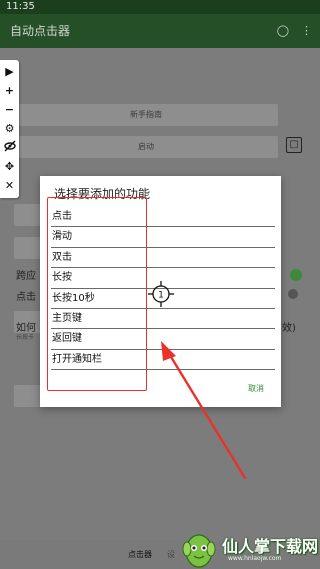 The height and width of the screenshot is (569, 320). I want to click on floating-toolbar: ▶ + − ⚙ ✥ ✕, so click(9, 129).